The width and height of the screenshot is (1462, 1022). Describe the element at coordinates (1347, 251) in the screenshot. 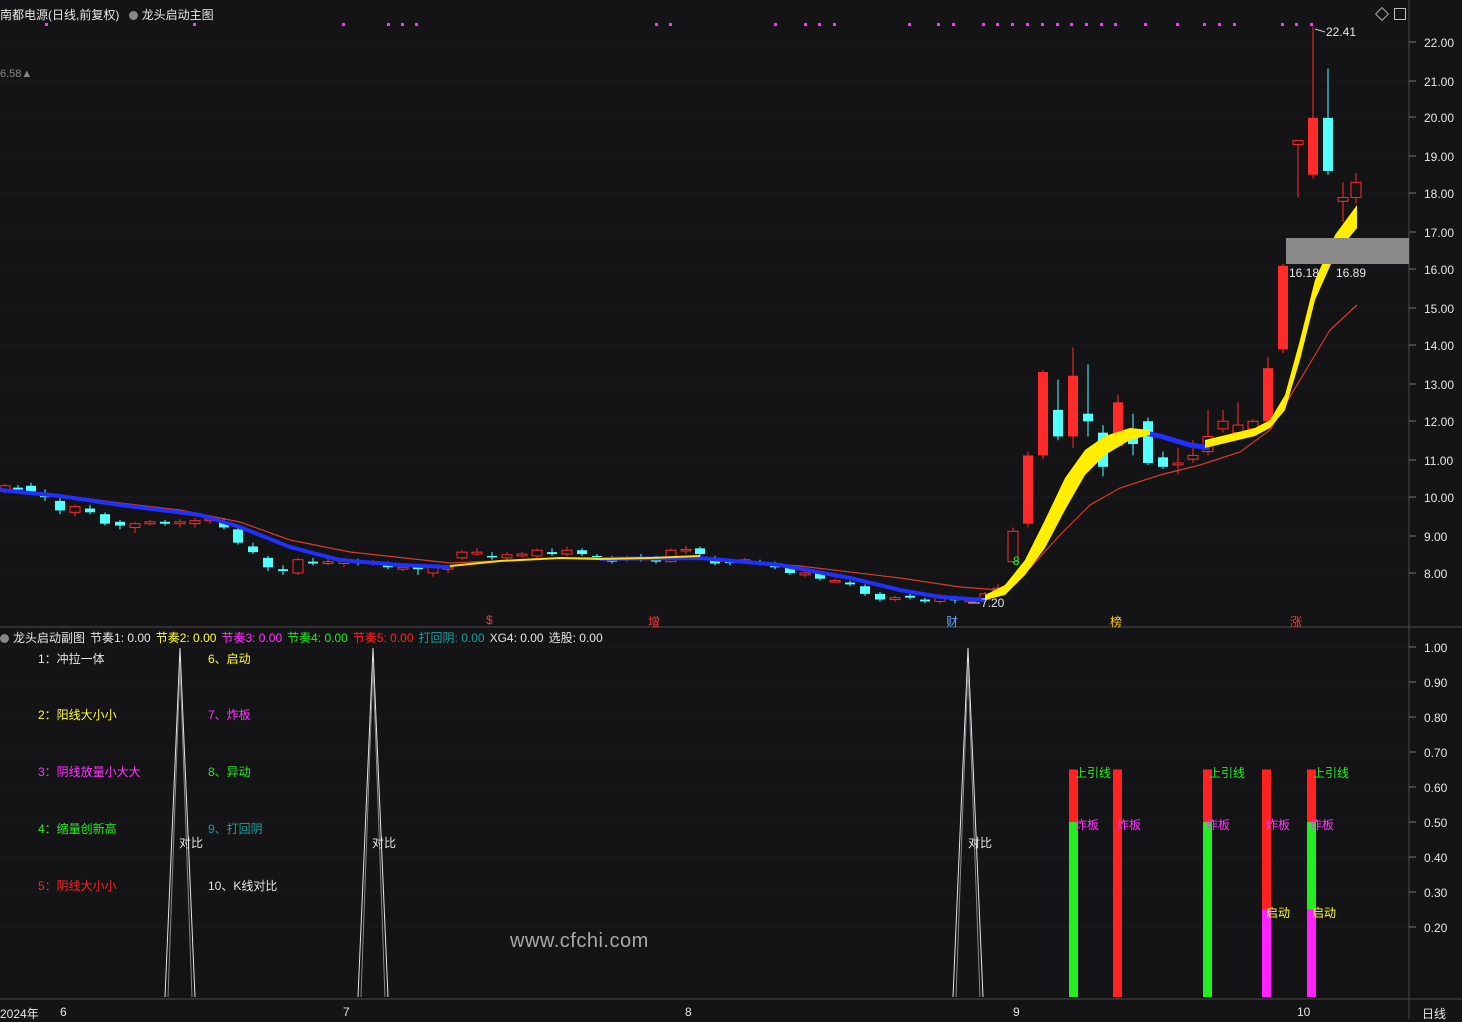

I see `price-zone-box` at that location.